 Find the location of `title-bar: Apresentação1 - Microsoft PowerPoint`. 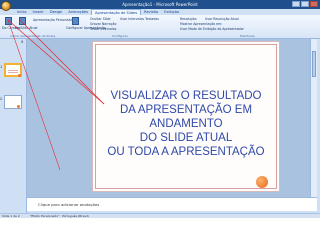

title-bar: Apresentação1 - Microsoft PowerPoint is located at coordinates (160, 4).